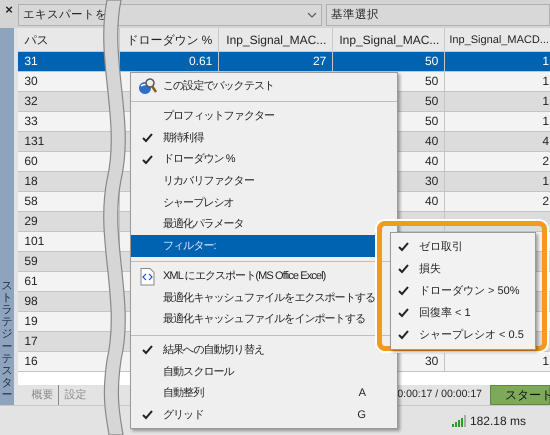 This screenshot has width=550, height=435. I want to click on elapsed-time: 0:00:17 / 00:00:17, so click(439, 394).